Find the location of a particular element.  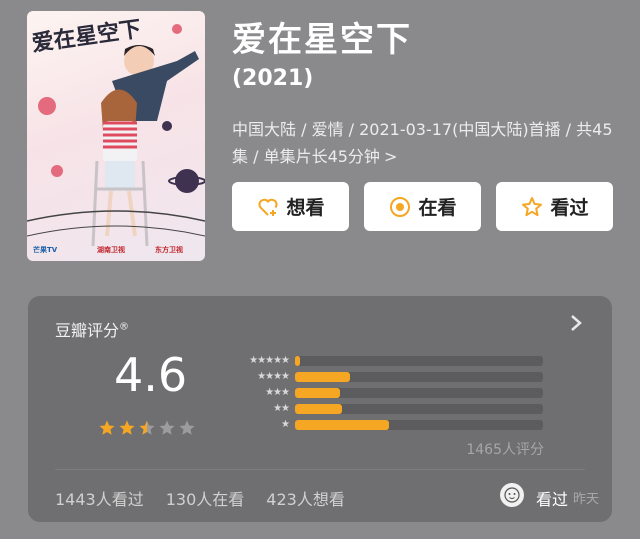

want-to-watch-button: 想看 is located at coordinates (290, 206).